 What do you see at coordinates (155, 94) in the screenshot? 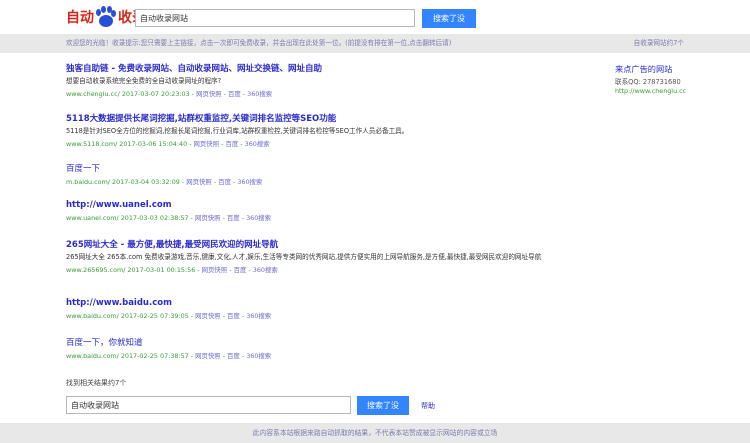
I see `result-time: 2017-03-07 20:23:03` at bounding box center [155, 94].